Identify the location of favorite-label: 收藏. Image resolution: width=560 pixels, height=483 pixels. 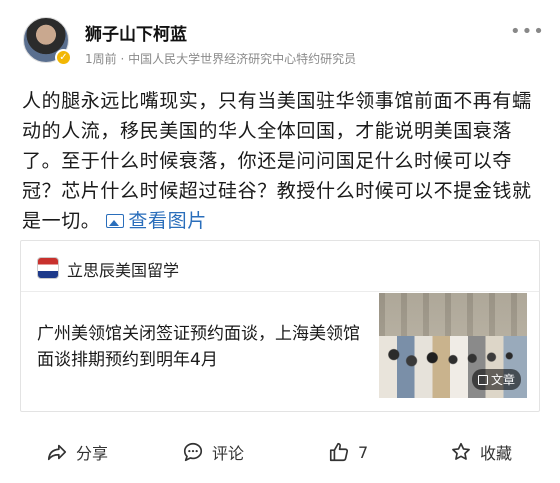
(496, 453).